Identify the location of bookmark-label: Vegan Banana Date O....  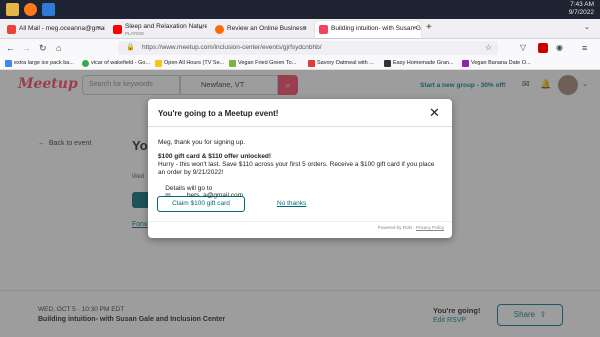
(501, 63).